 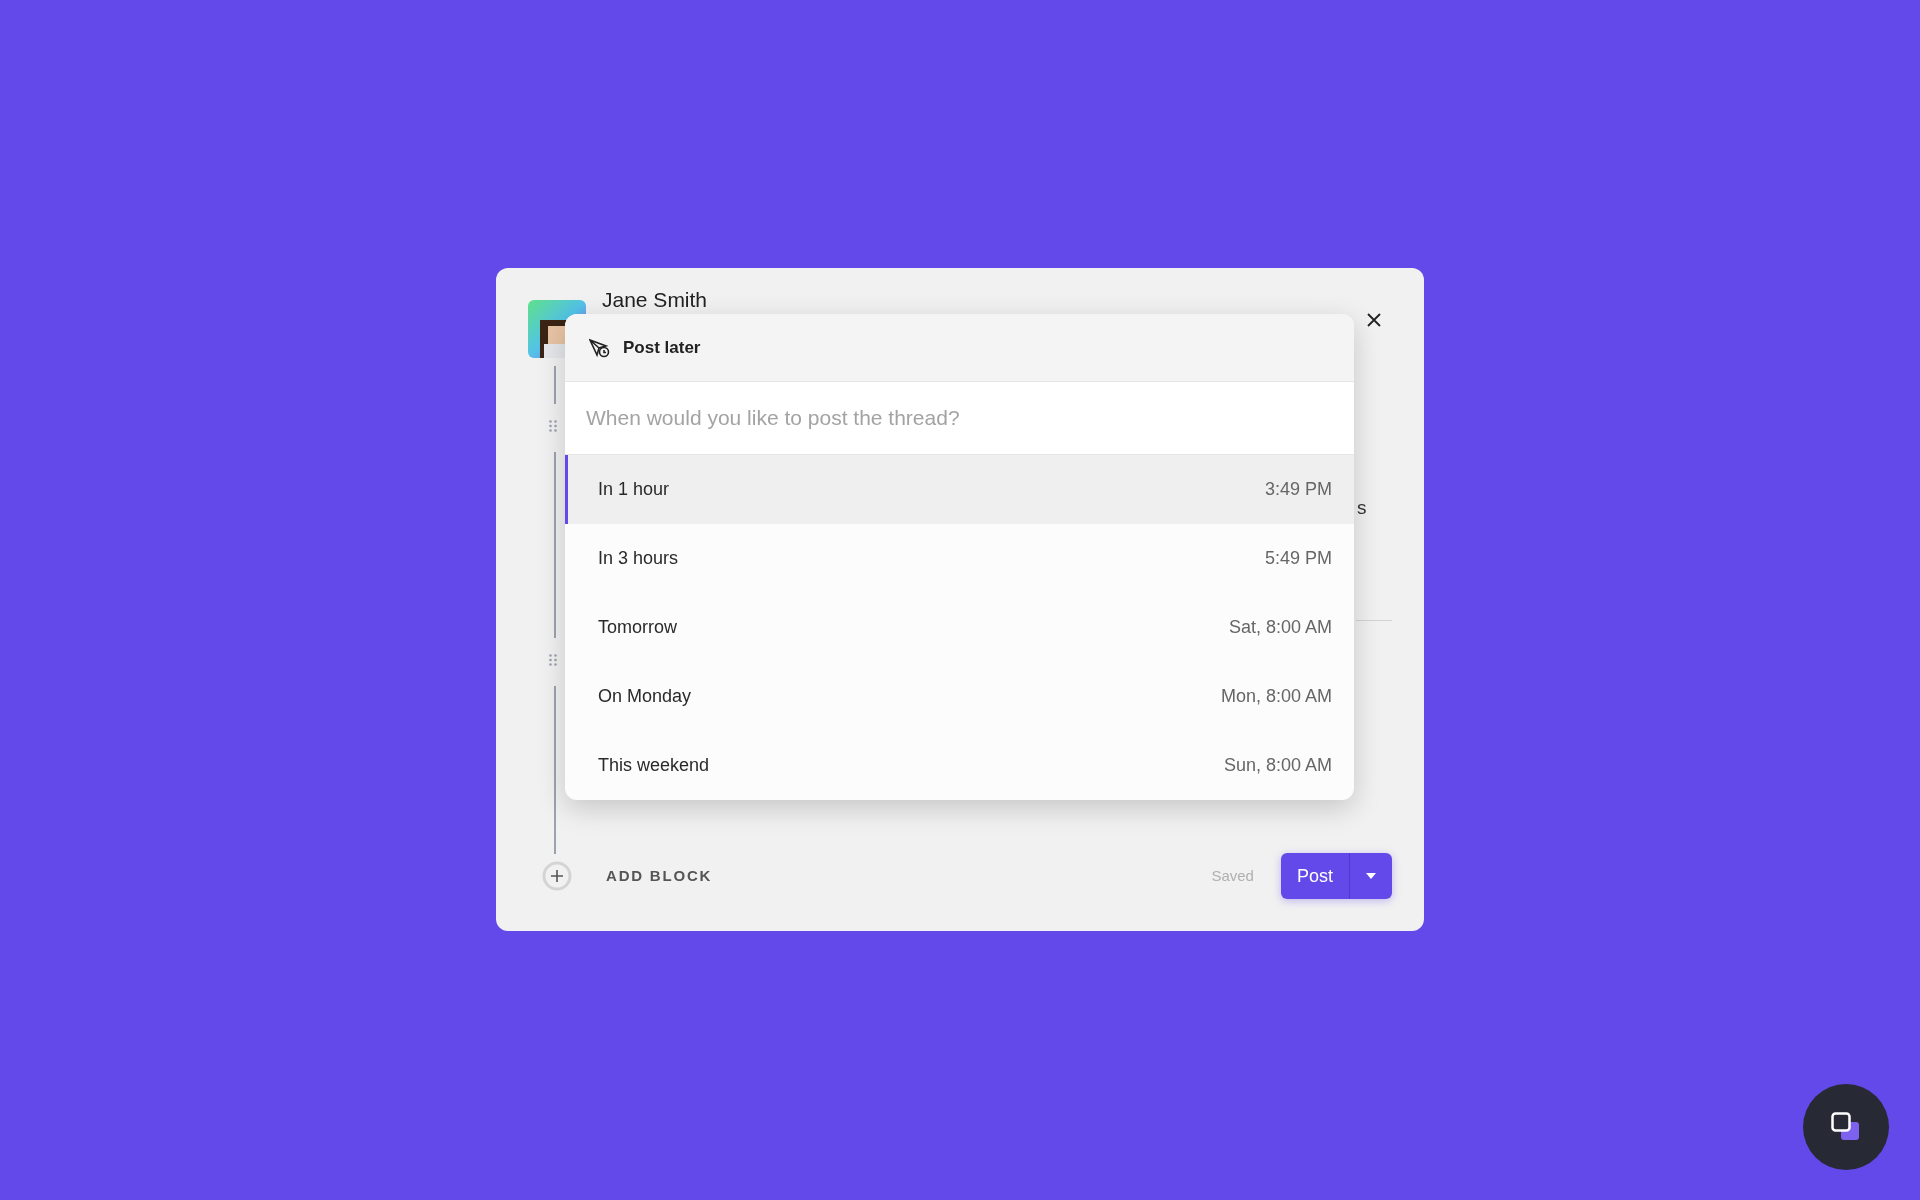 I want to click on overlapping-squares-icon, so click(x=1846, y=1127).